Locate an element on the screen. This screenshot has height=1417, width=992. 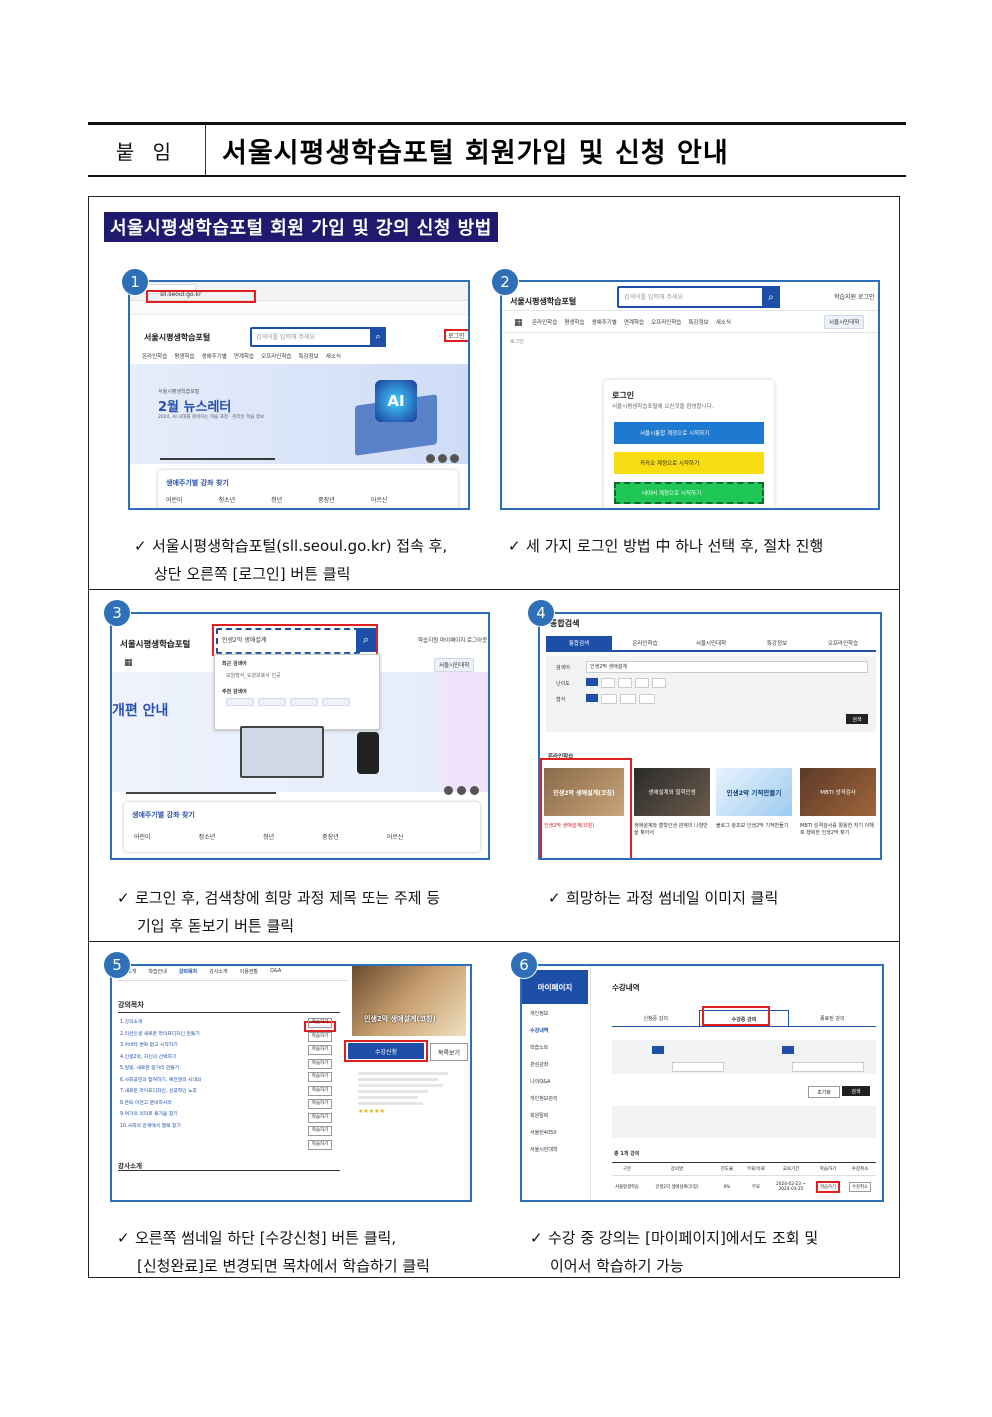
course-title: 블로그 왕초보 인생2막 기적만들기 is located at coordinates (754, 825).